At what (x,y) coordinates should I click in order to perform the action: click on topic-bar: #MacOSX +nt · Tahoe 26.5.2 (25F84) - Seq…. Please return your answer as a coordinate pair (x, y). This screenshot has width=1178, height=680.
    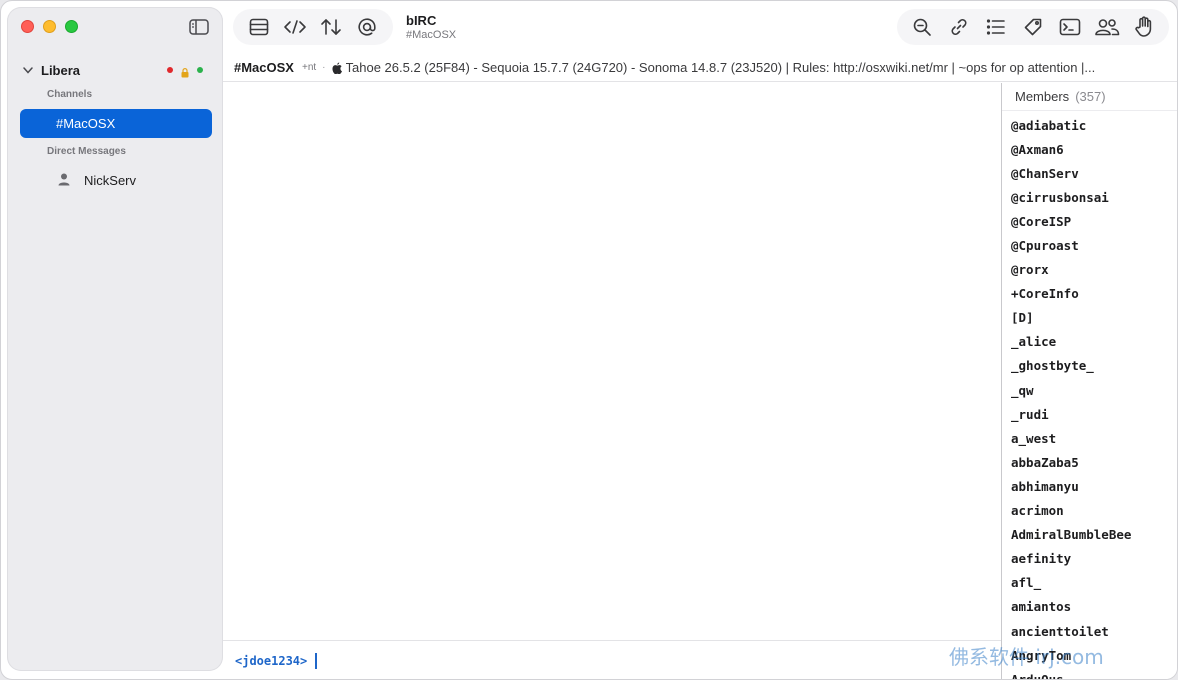
    Looking at the image, I should click on (700, 67).